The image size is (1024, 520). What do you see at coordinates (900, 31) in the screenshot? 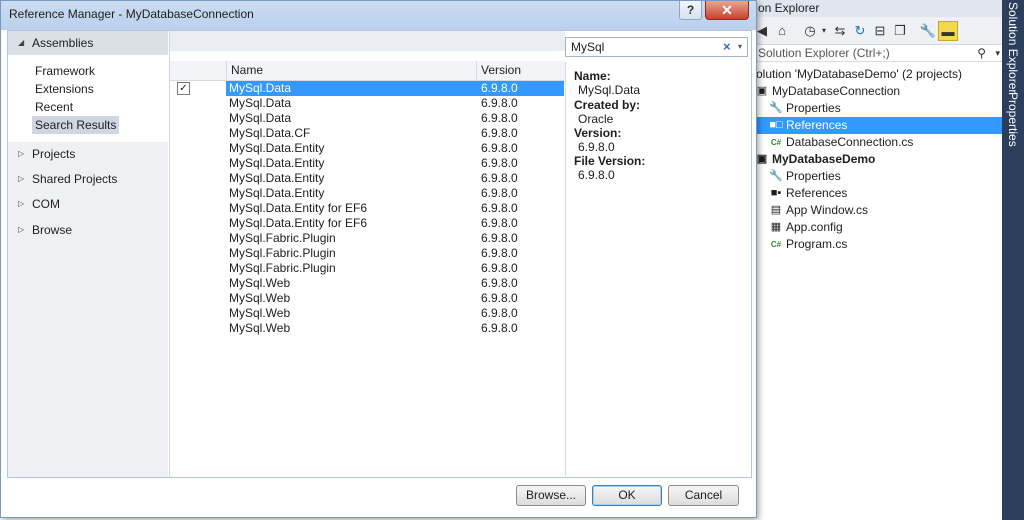
I see `copy-icon: ❐` at bounding box center [900, 31].